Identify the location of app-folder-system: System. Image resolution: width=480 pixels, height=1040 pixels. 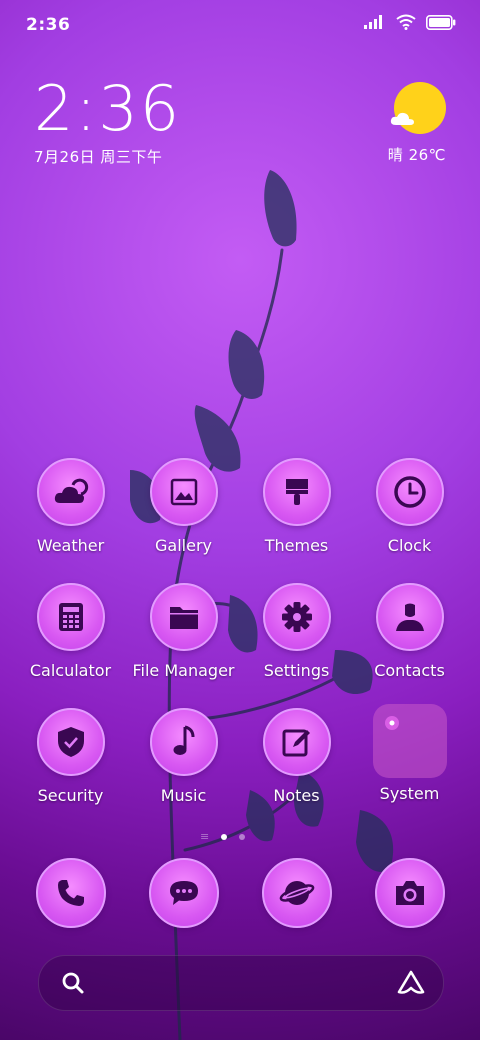
(409, 768).